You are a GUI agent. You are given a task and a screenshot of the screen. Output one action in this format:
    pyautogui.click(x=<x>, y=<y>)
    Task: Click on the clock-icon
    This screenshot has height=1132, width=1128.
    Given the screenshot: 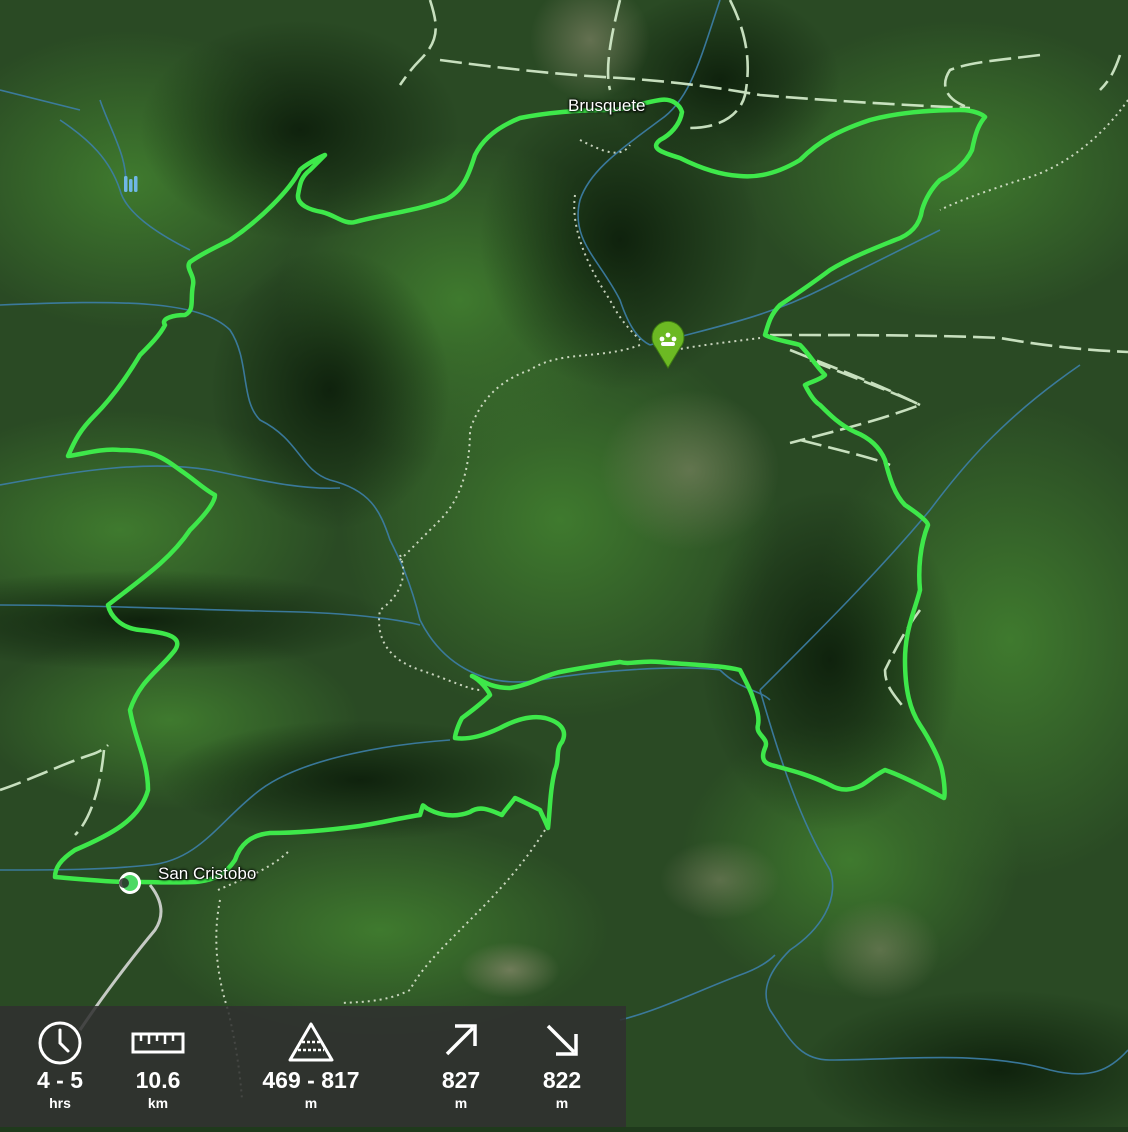 What is the action you would take?
    pyautogui.click(x=60, y=1043)
    